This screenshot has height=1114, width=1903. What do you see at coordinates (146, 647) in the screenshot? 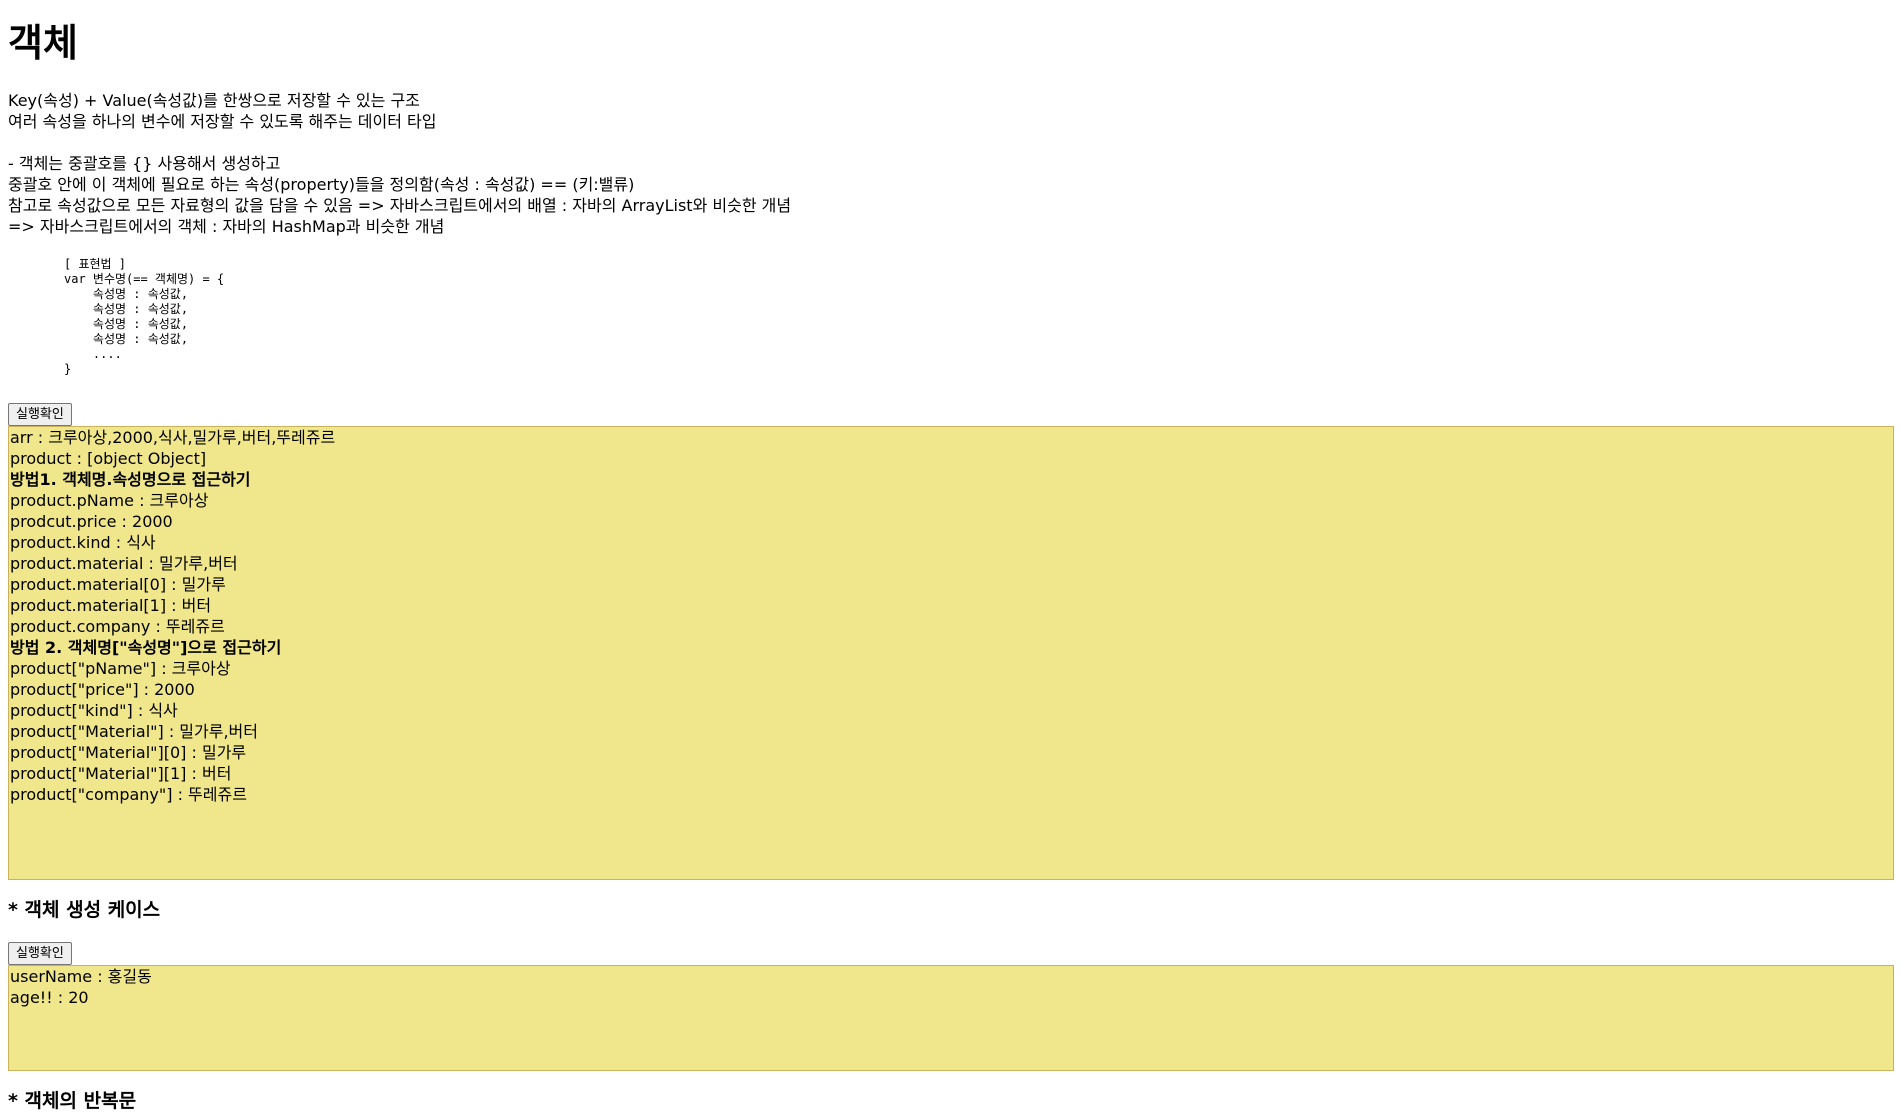
I see `result-heading-line: 방법 2. 객체명["속성명"]으로 접근하기` at bounding box center [146, 647].